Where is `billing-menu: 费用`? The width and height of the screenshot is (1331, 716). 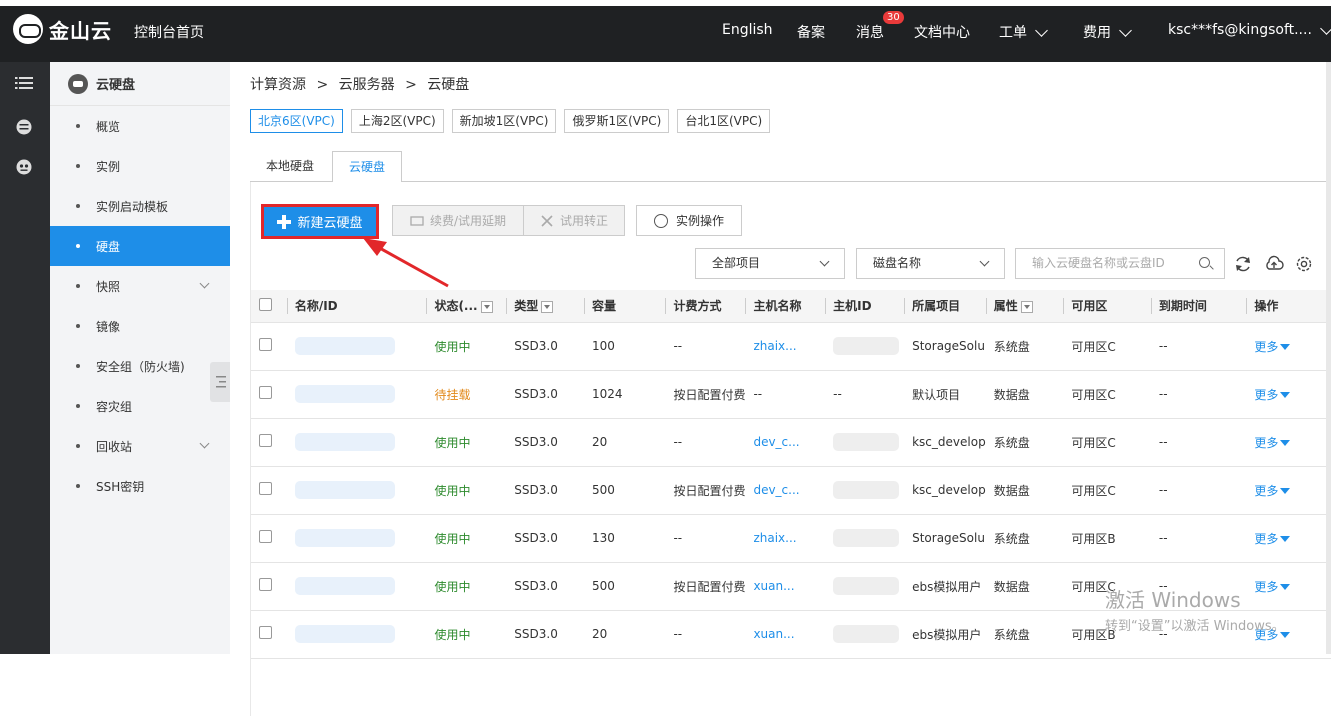
billing-menu: 费用 is located at coordinates (1107, 32).